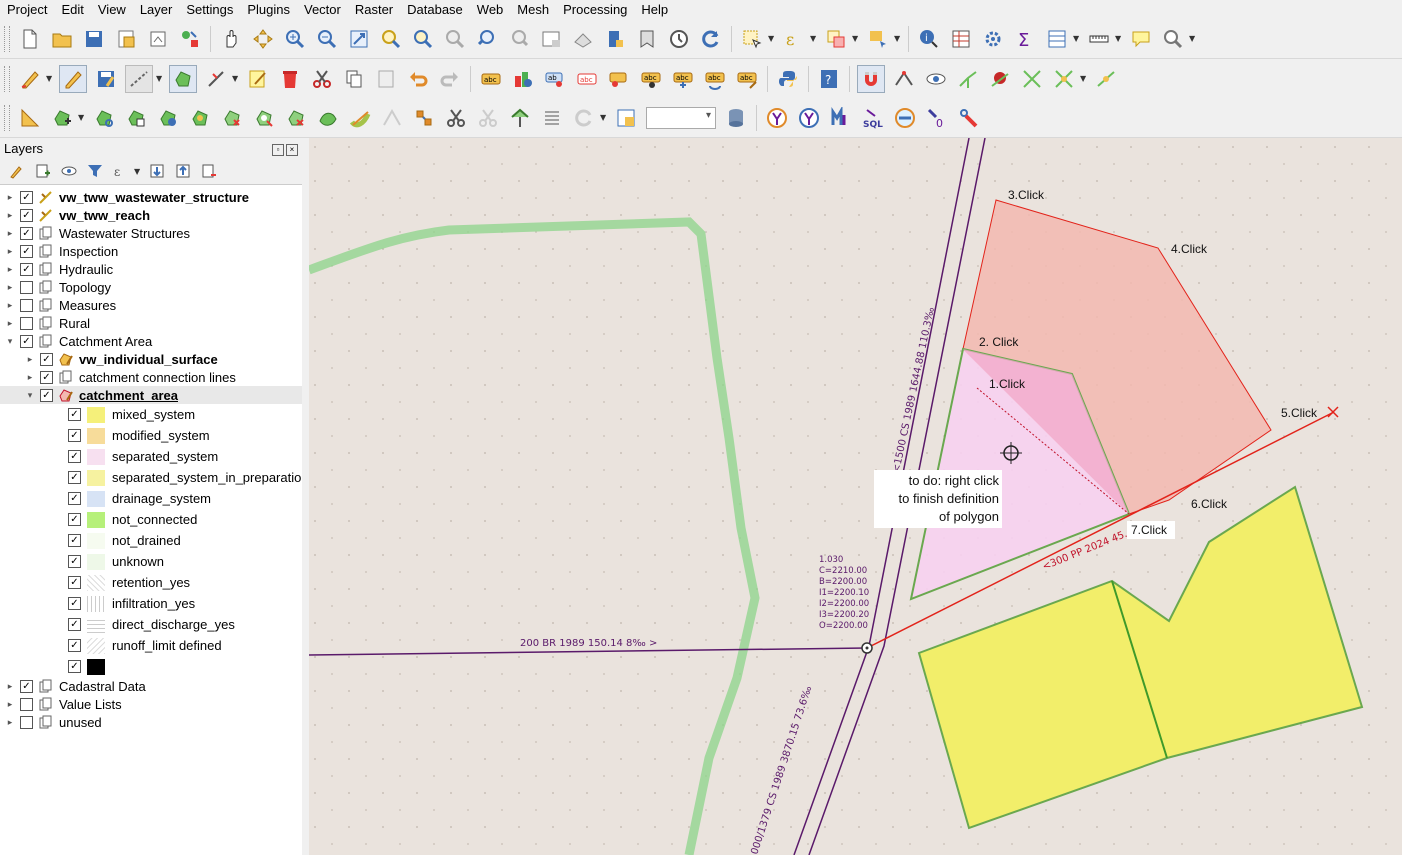  Describe the element at coordinates (27, 9) in the screenshot. I see `menu-project: Project` at that location.